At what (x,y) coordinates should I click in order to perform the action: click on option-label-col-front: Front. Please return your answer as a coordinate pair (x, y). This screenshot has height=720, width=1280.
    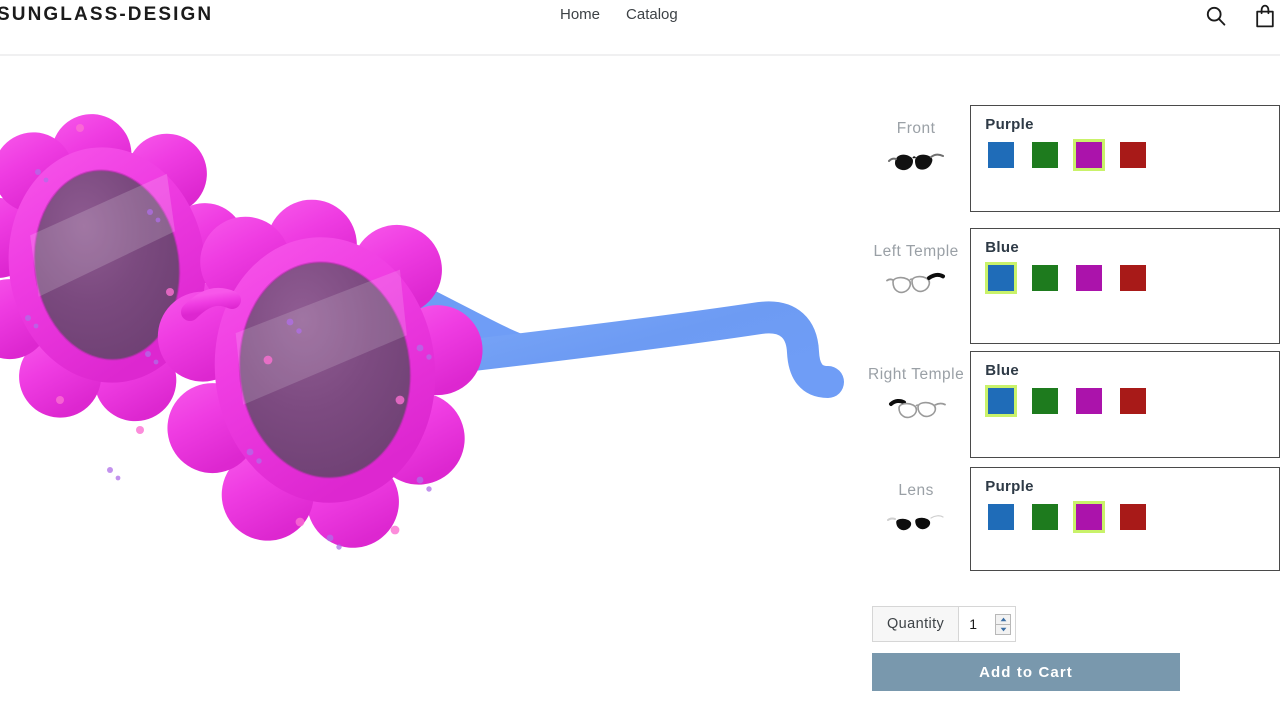
    Looking at the image, I should click on (919, 158).